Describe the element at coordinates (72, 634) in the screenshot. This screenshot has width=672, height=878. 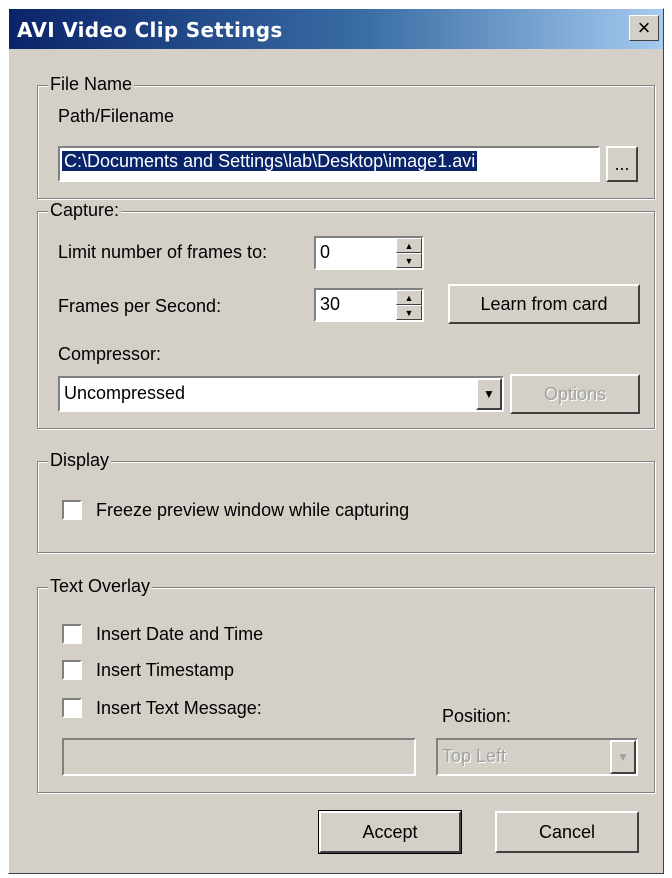
I see `insert-date-time-checkbox` at that location.